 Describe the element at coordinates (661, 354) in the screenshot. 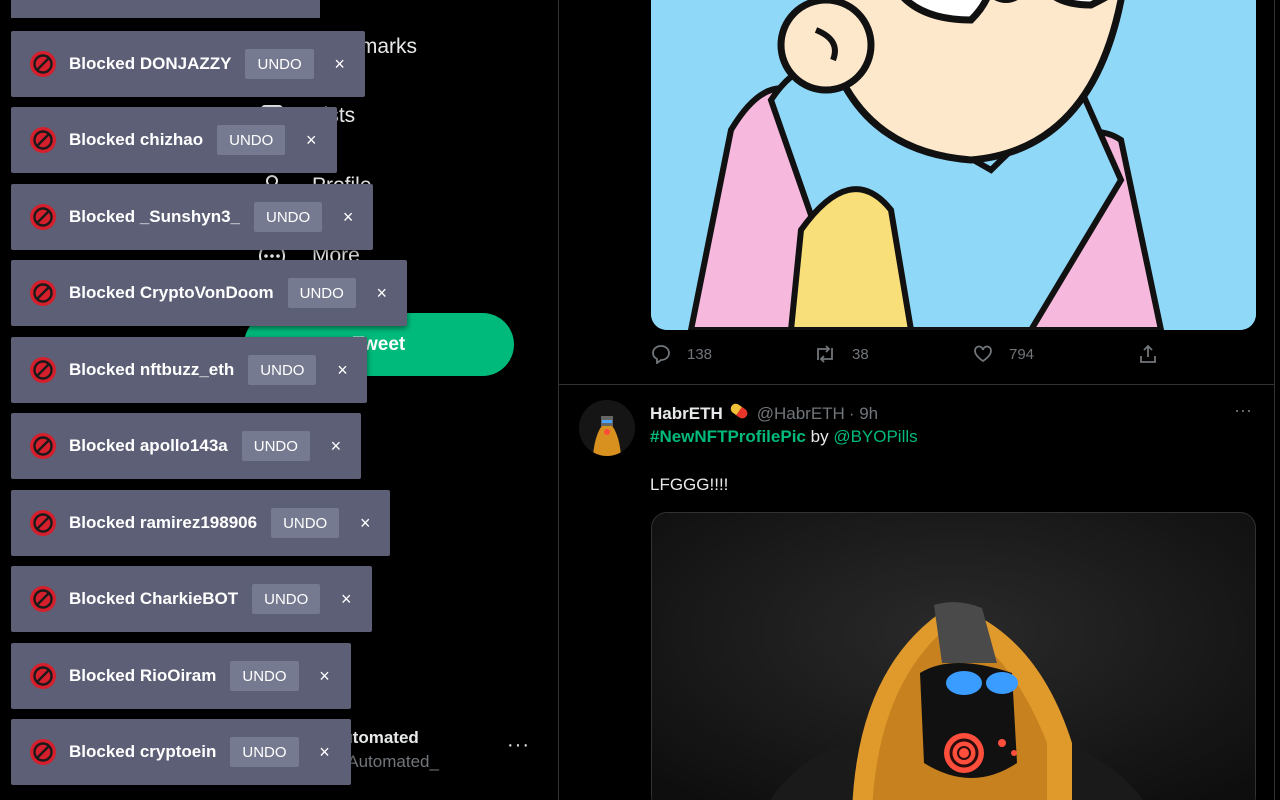

I see `reply-icon` at that location.